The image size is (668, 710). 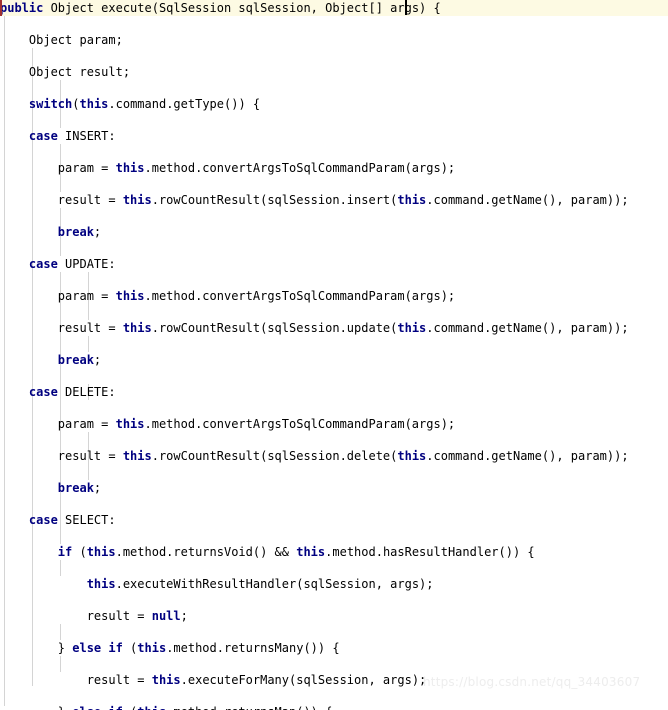 What do you see at coordinates (75, 40) in the screenshot?
I see `code-token-pln: Object param;` at bounding box center [75, 40].